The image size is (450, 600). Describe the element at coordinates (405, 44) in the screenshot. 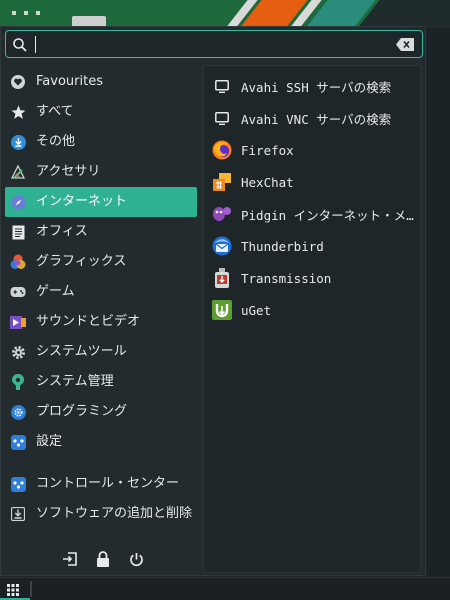

I see `clear-text-icon` at that location.